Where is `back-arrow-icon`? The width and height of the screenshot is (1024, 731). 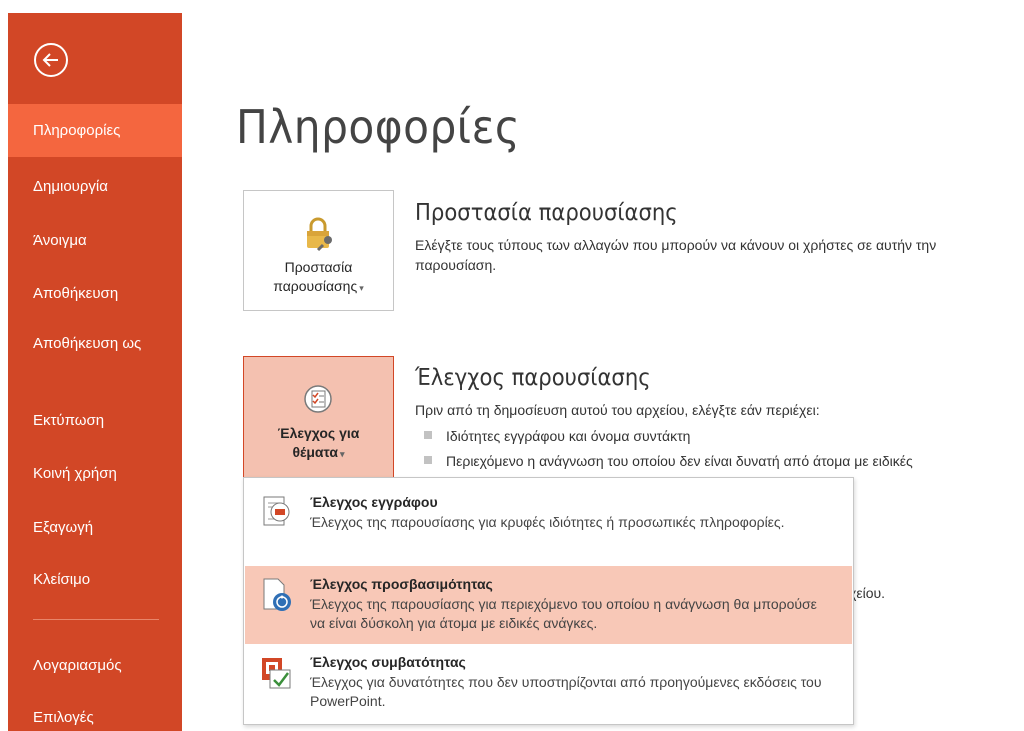 back-arrow-icon is located at coordinates (50, 60).